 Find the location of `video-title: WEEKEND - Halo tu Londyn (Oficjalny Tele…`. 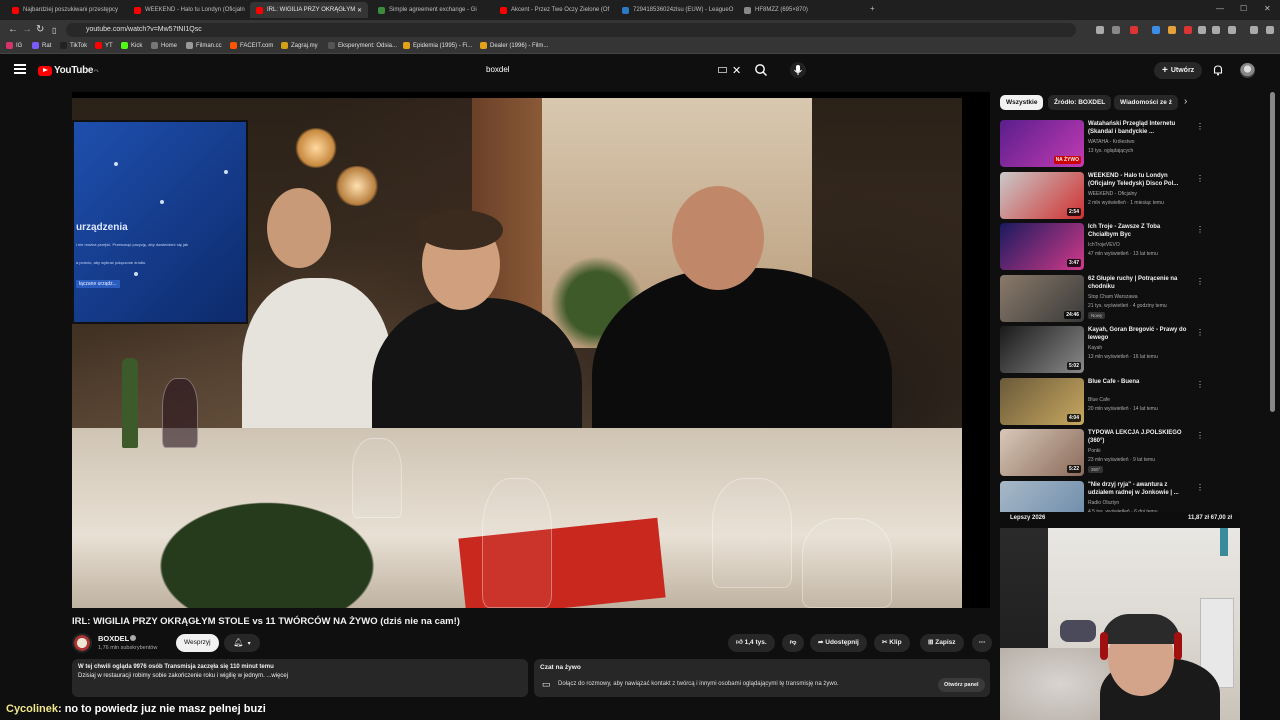

video-title: WEEKEND - Halo tu Londyn (Oficjalny Tele… is located at coordinates (1140, 180).